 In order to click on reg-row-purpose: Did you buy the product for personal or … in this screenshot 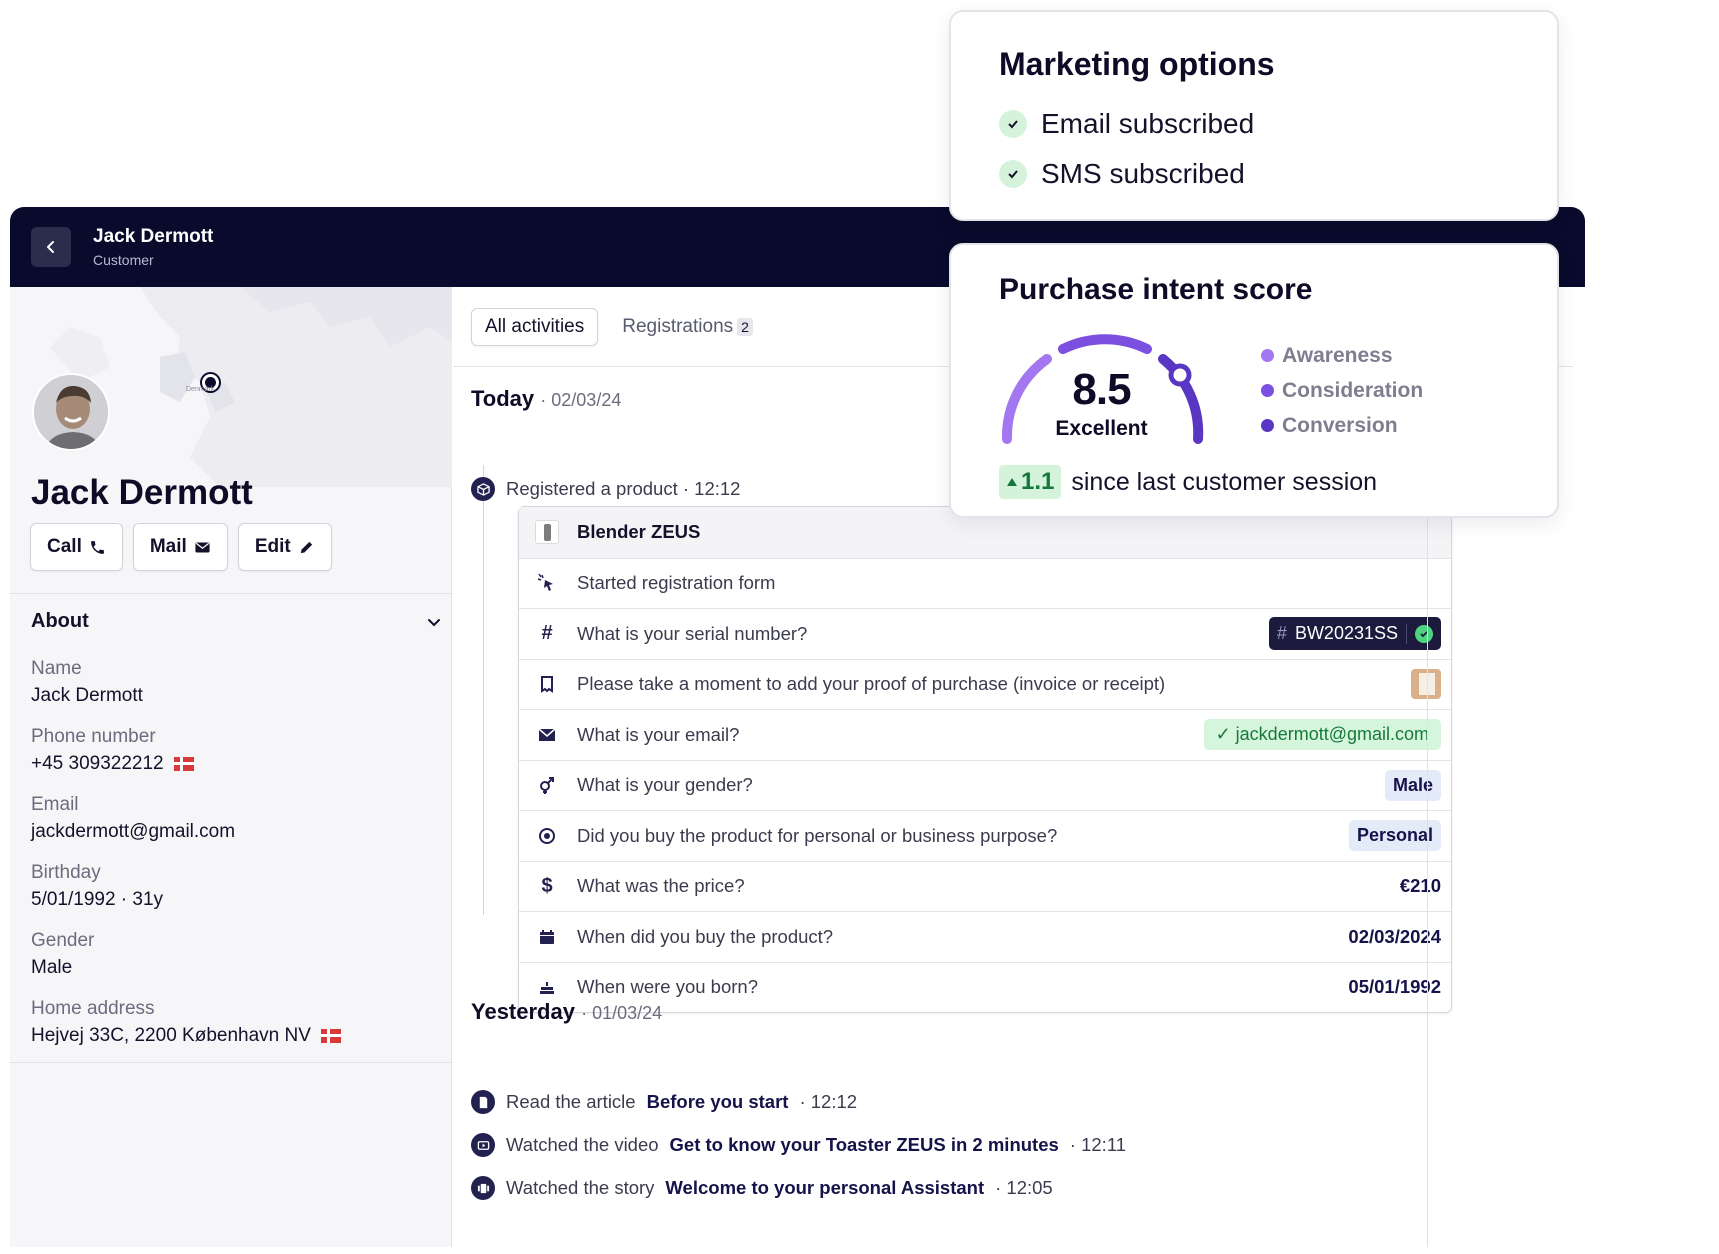, I will do `click(985, 835)`.